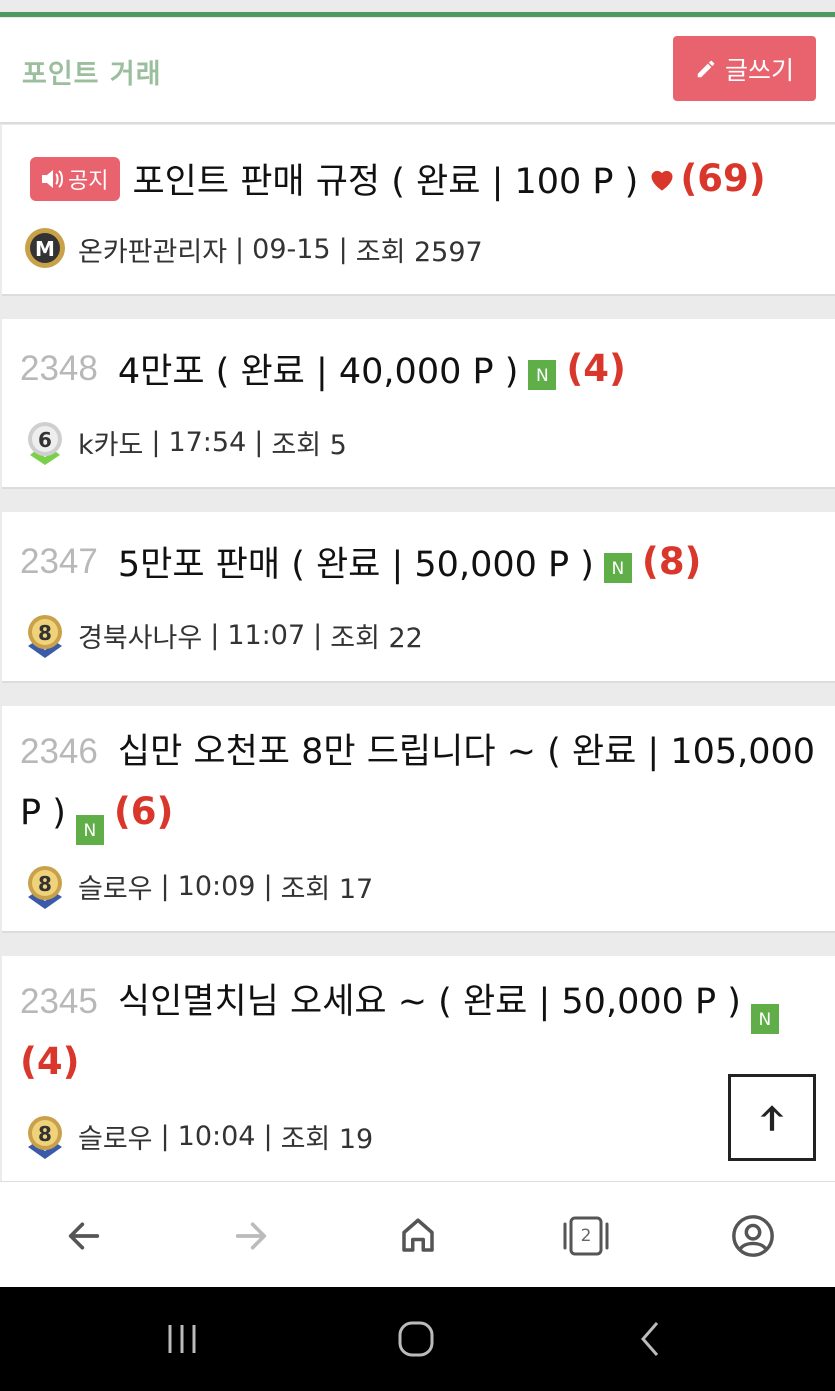 The image size is (835, 1391). I want to click on system-home-icon, so click(416, 1339).